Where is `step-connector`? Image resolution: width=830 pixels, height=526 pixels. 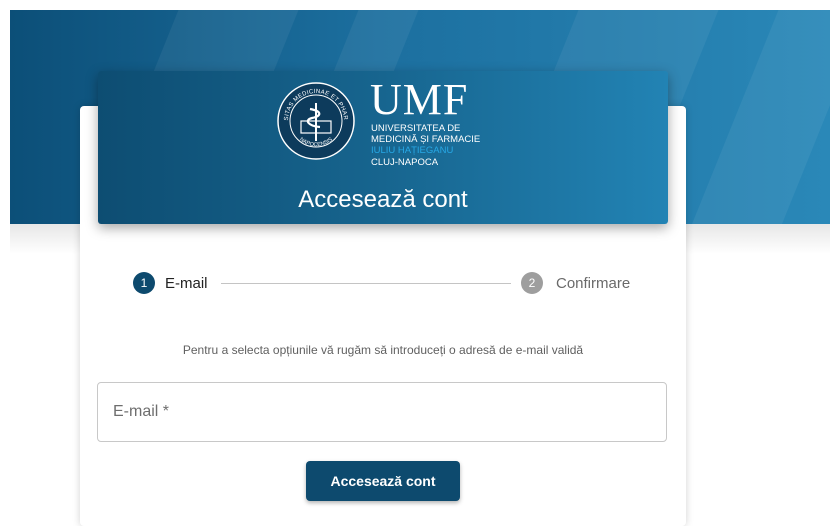 step-connector is located at coordinates (366, 283).